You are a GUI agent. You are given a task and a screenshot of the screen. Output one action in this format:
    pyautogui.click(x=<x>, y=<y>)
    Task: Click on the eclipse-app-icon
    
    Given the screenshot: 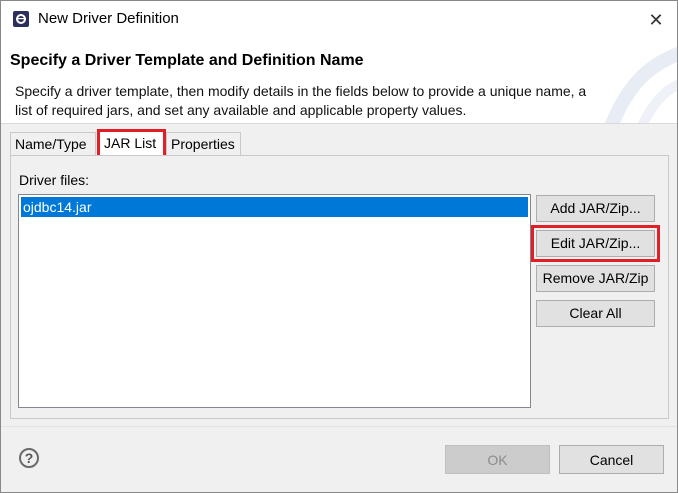 What is the action you would take?
    pyautogui.click(x=21, y=19)
    